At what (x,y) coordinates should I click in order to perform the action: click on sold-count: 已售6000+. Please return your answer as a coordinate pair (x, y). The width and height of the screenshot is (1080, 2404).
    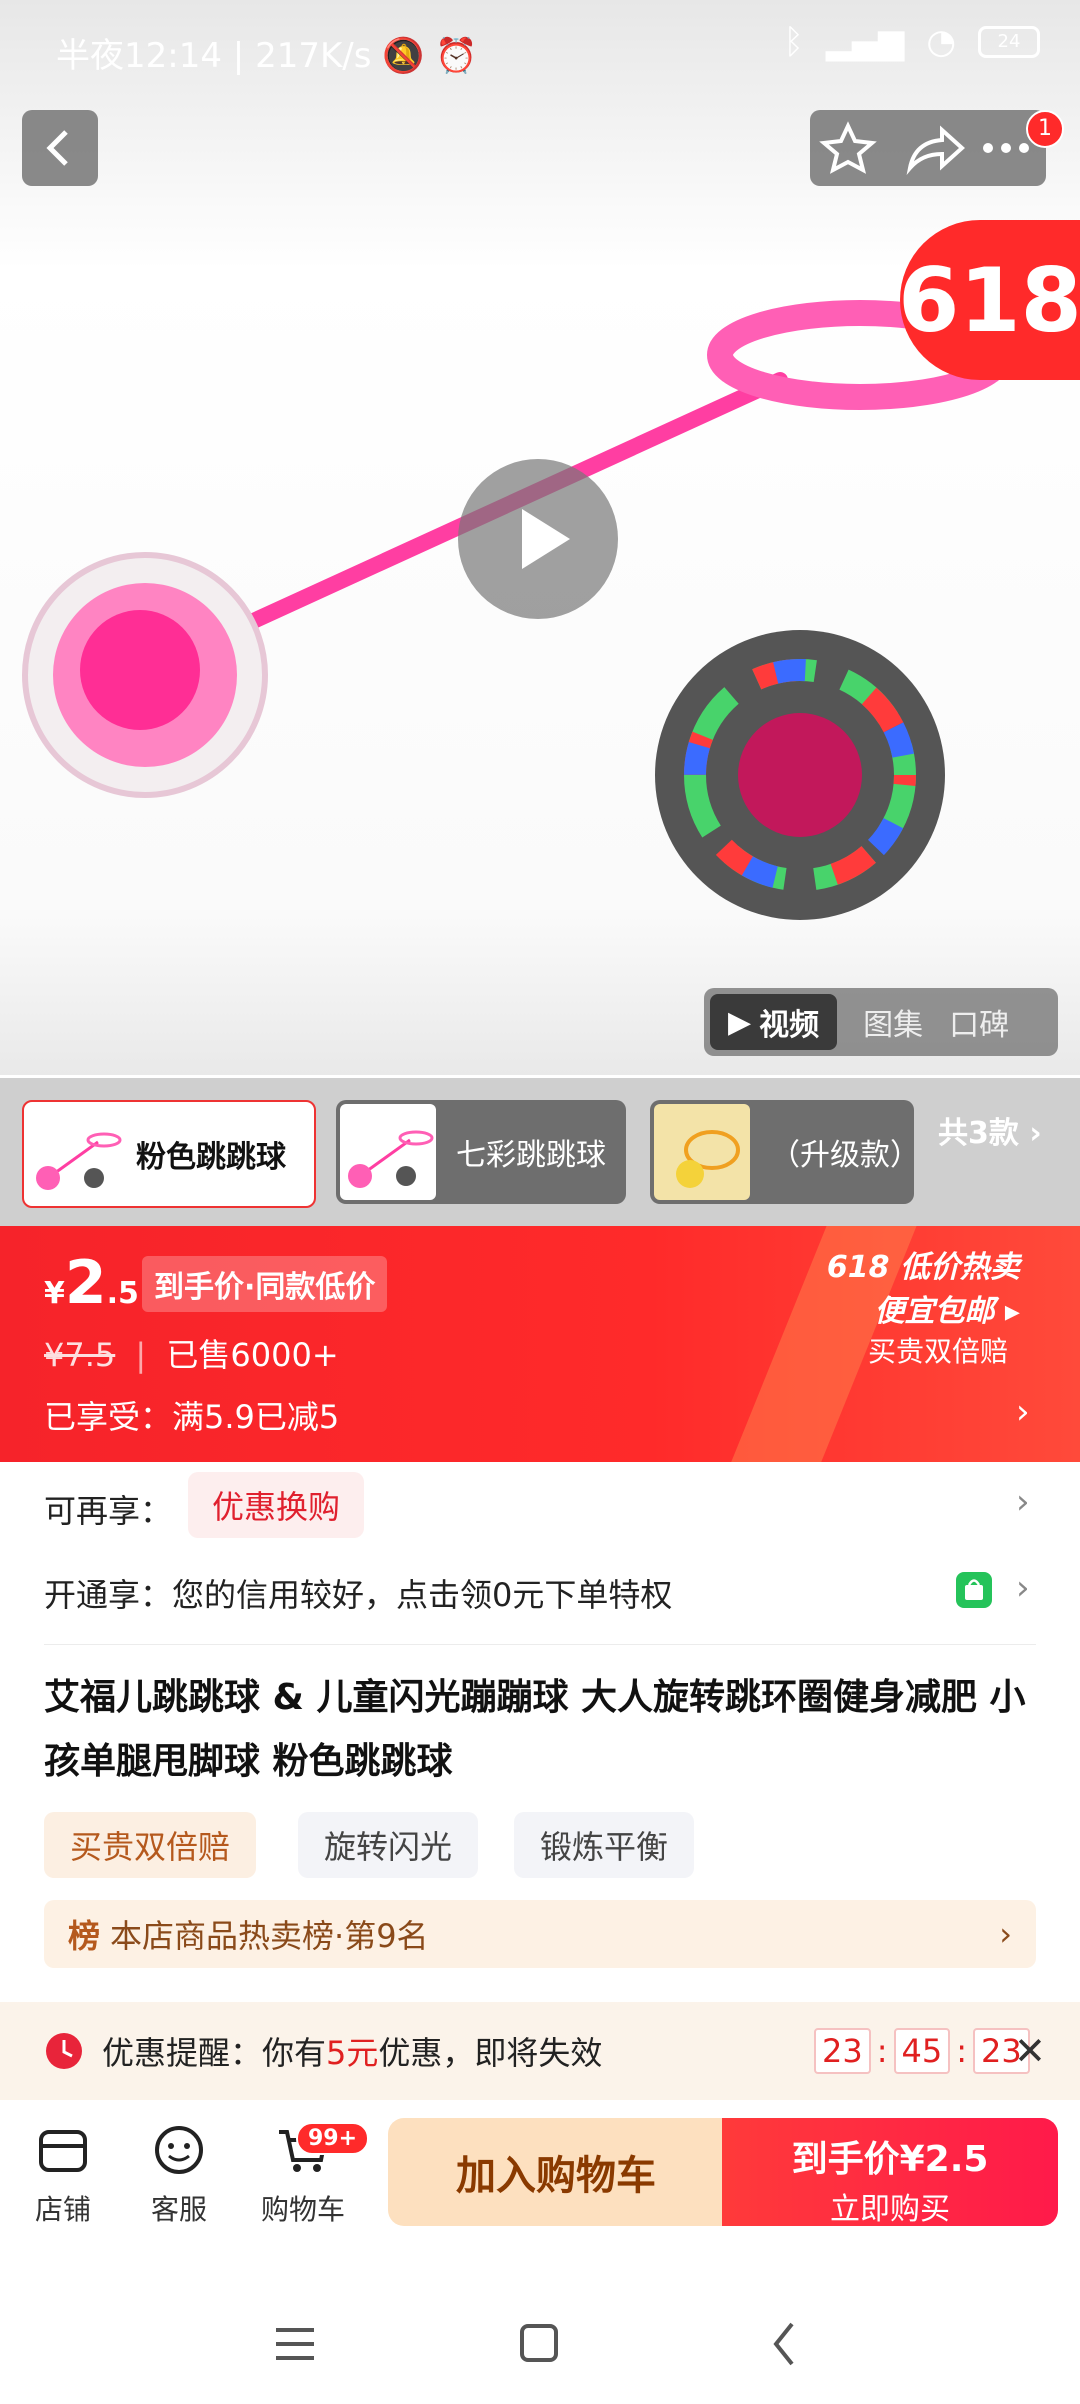
    Looking at the image, I should click on (252, 1355).